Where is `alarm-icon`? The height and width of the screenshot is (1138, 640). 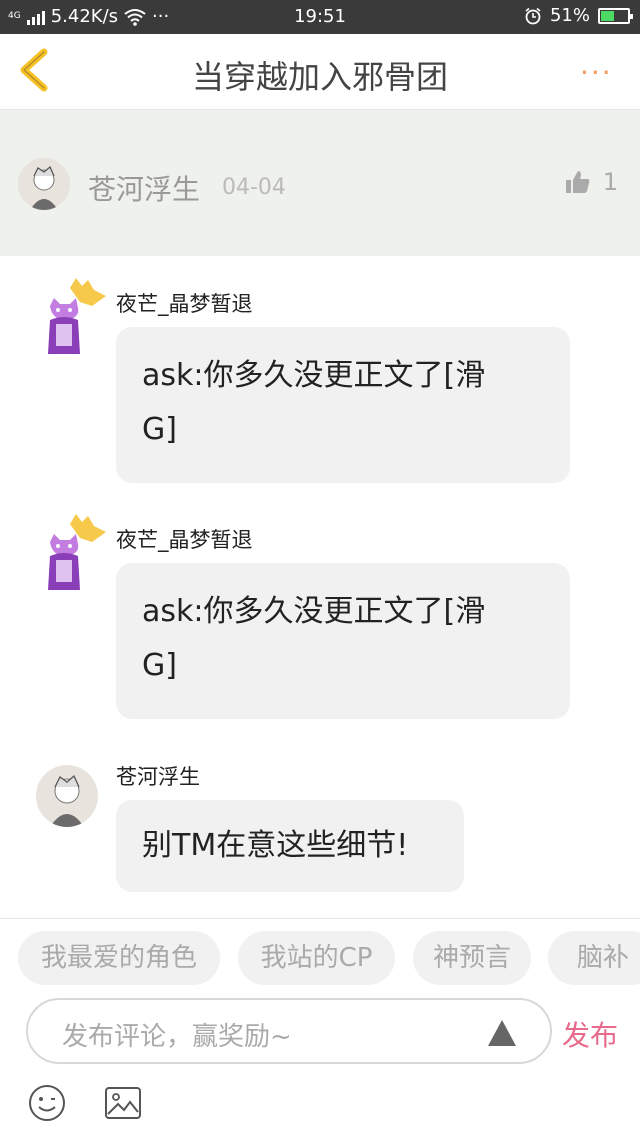 alarm-icon is located at coordinates (533, 15).